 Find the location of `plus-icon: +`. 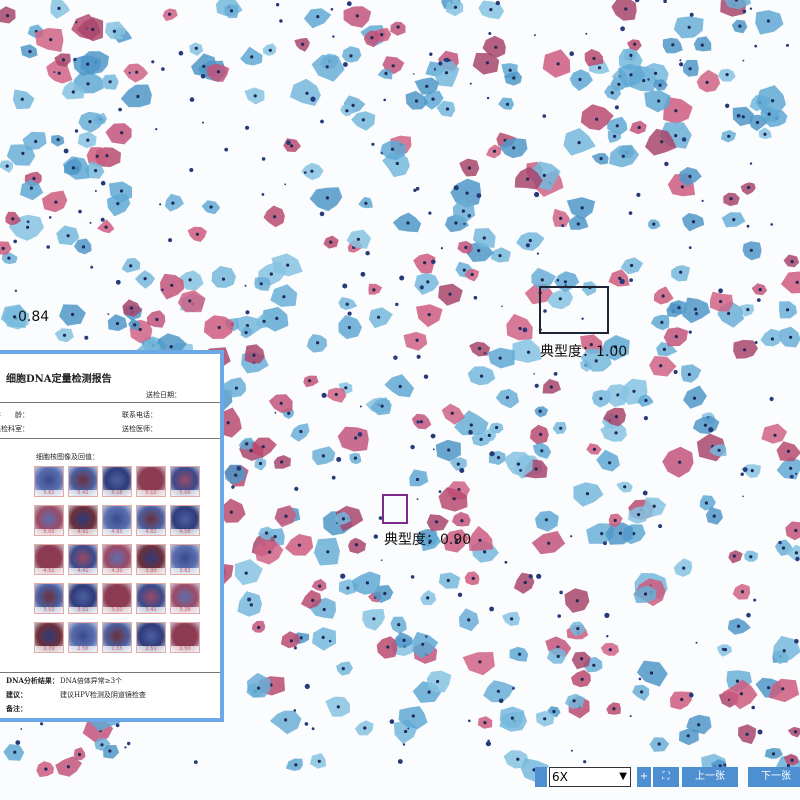

plus-icon: + is located at coordinates (644, 777).